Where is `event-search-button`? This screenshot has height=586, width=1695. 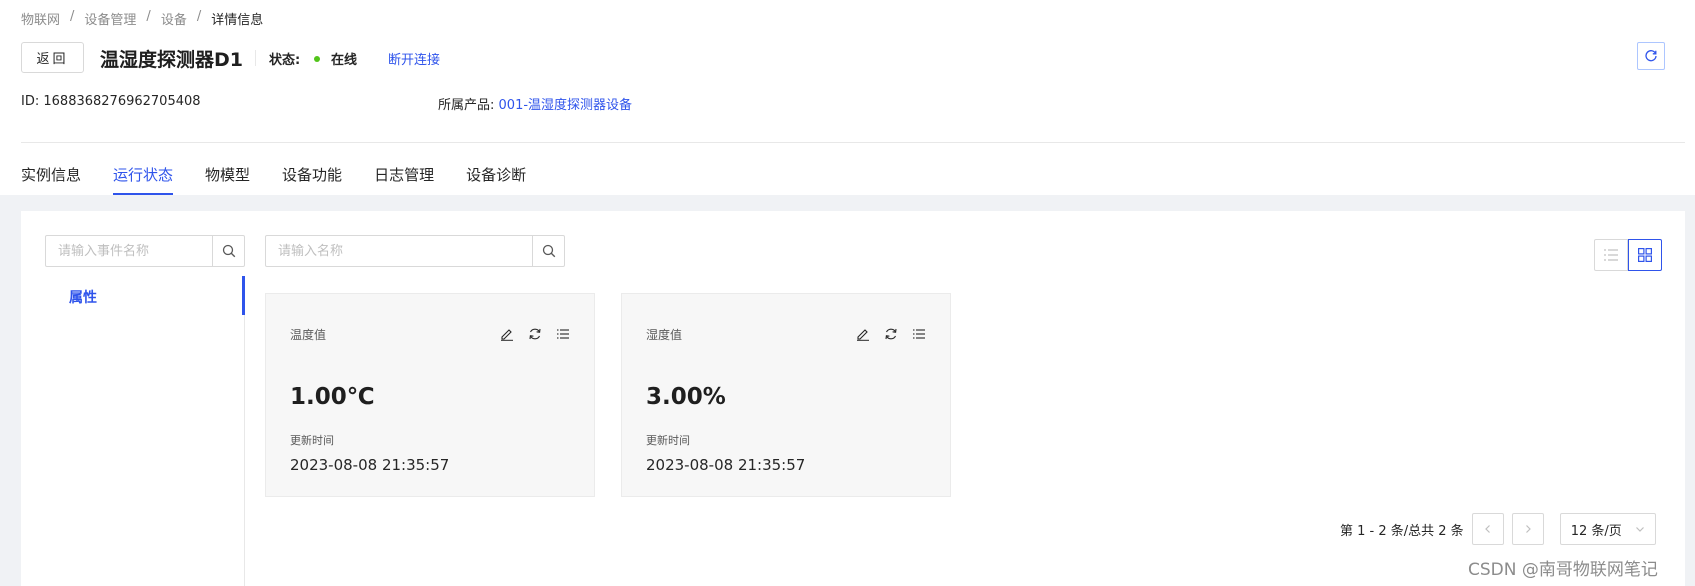 event-search-button is located at coordinates (228, 251).